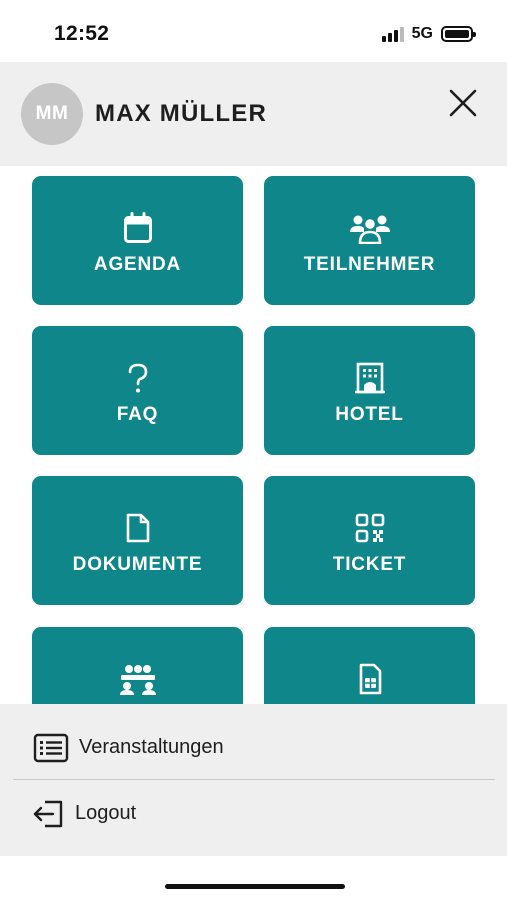  What do you see at coordinates (137, 680) in the screenshot?
I see `meeting-table-icon` at bounding box center [137, 680].